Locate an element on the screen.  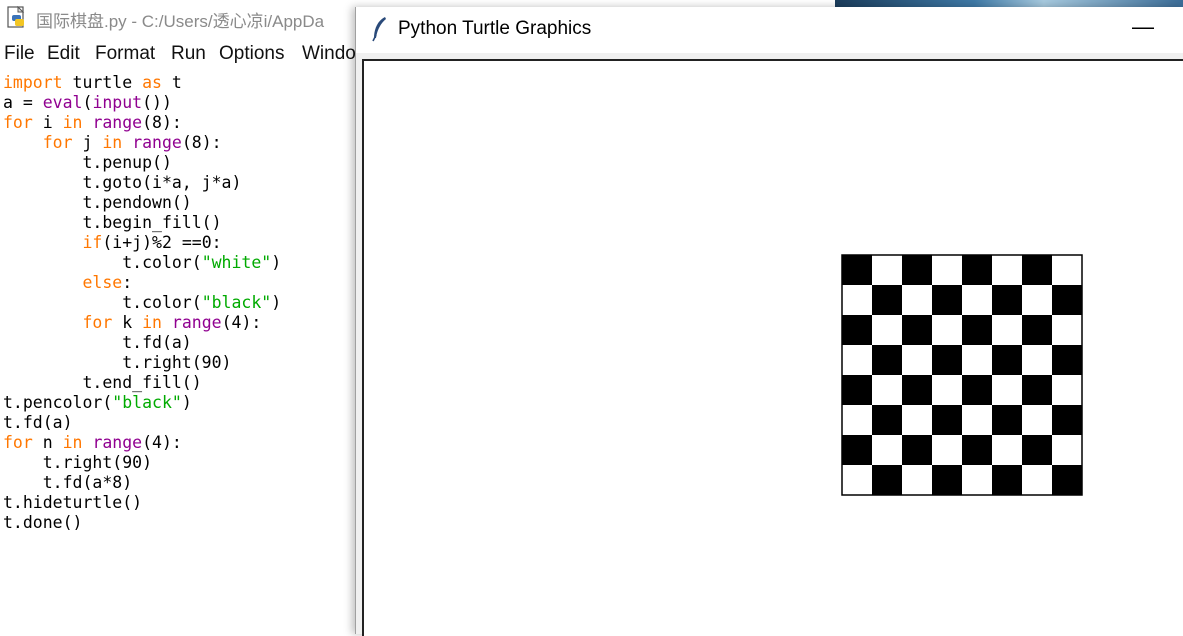
menu-file: File is located at coordinates (19, 54).